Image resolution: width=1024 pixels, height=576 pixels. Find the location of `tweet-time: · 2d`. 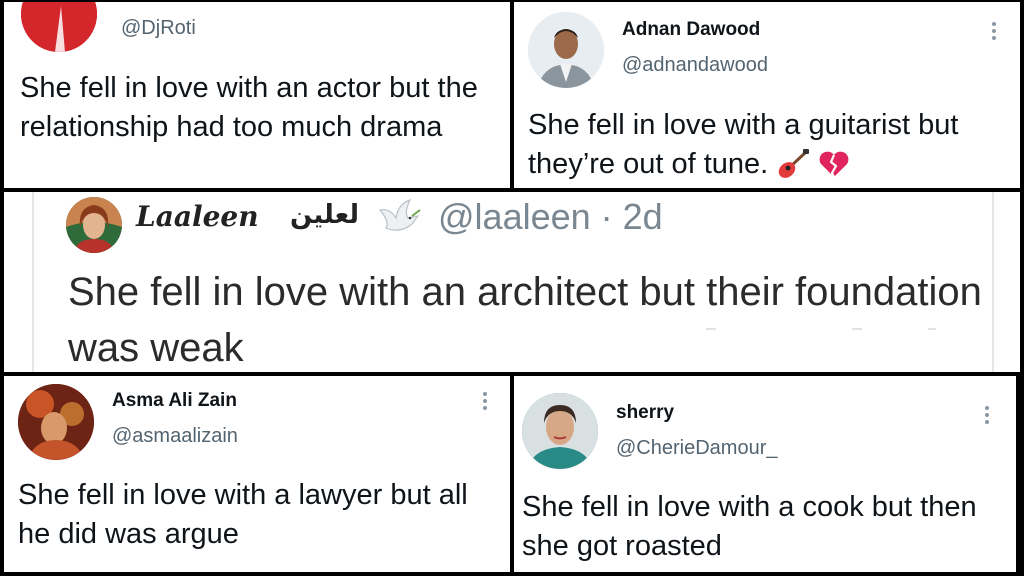

tweet-time: · 2d is located at coordinates (631, 216).